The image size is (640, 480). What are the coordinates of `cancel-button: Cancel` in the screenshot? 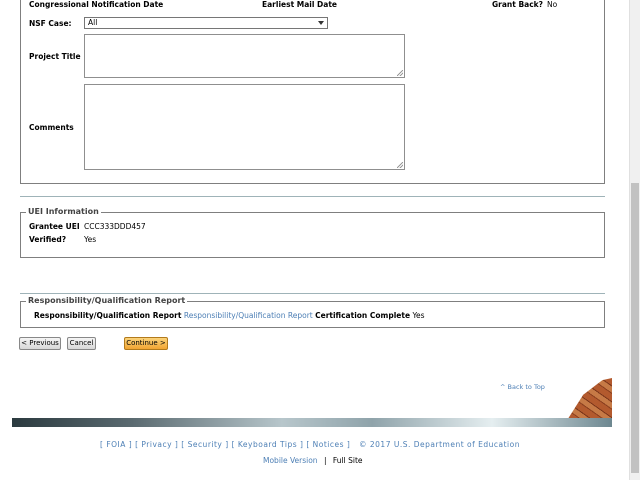 It's located at (81, 343).